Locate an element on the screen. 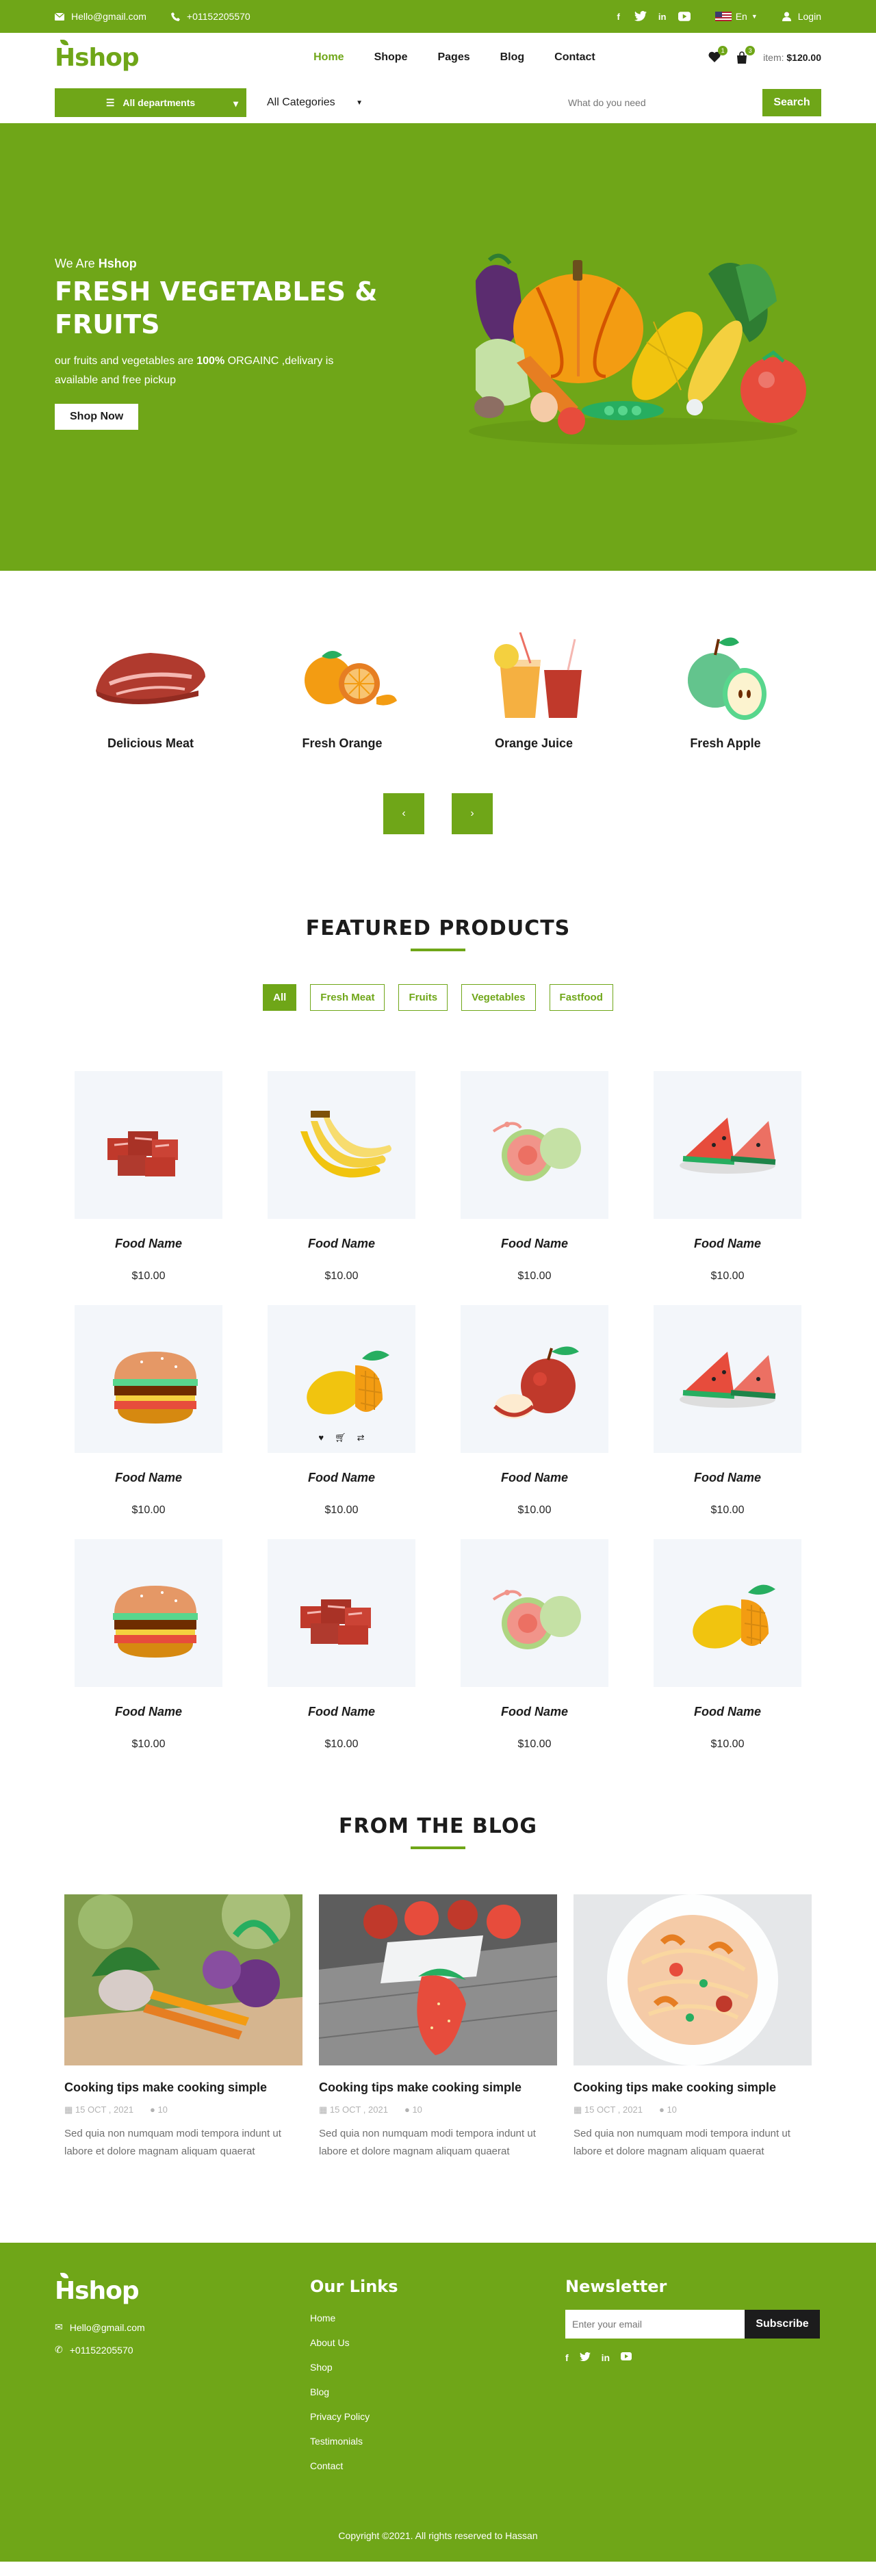 The width and height of the screenshot is (876, 2576). all-departments-button: ☰ All departments ▾ is located at coordinates (150, 102).